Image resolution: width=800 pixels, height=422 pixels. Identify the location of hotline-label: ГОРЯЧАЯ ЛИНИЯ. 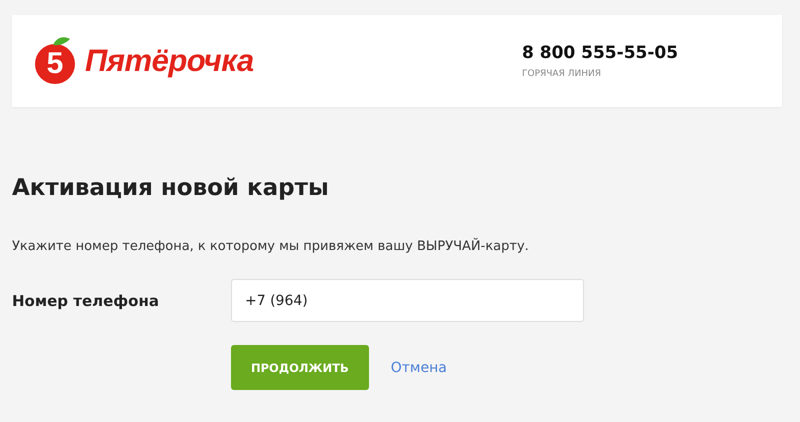
(562, 74).